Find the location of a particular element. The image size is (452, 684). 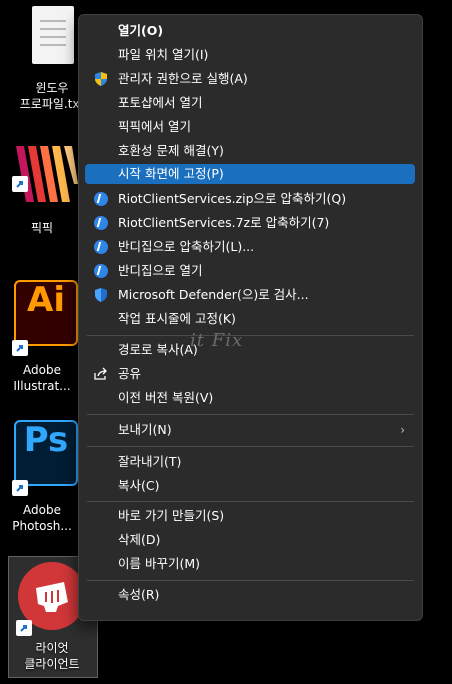

menu-item-label: 작업 표시줄에 고정(K) is located at coordinates (177, 318).